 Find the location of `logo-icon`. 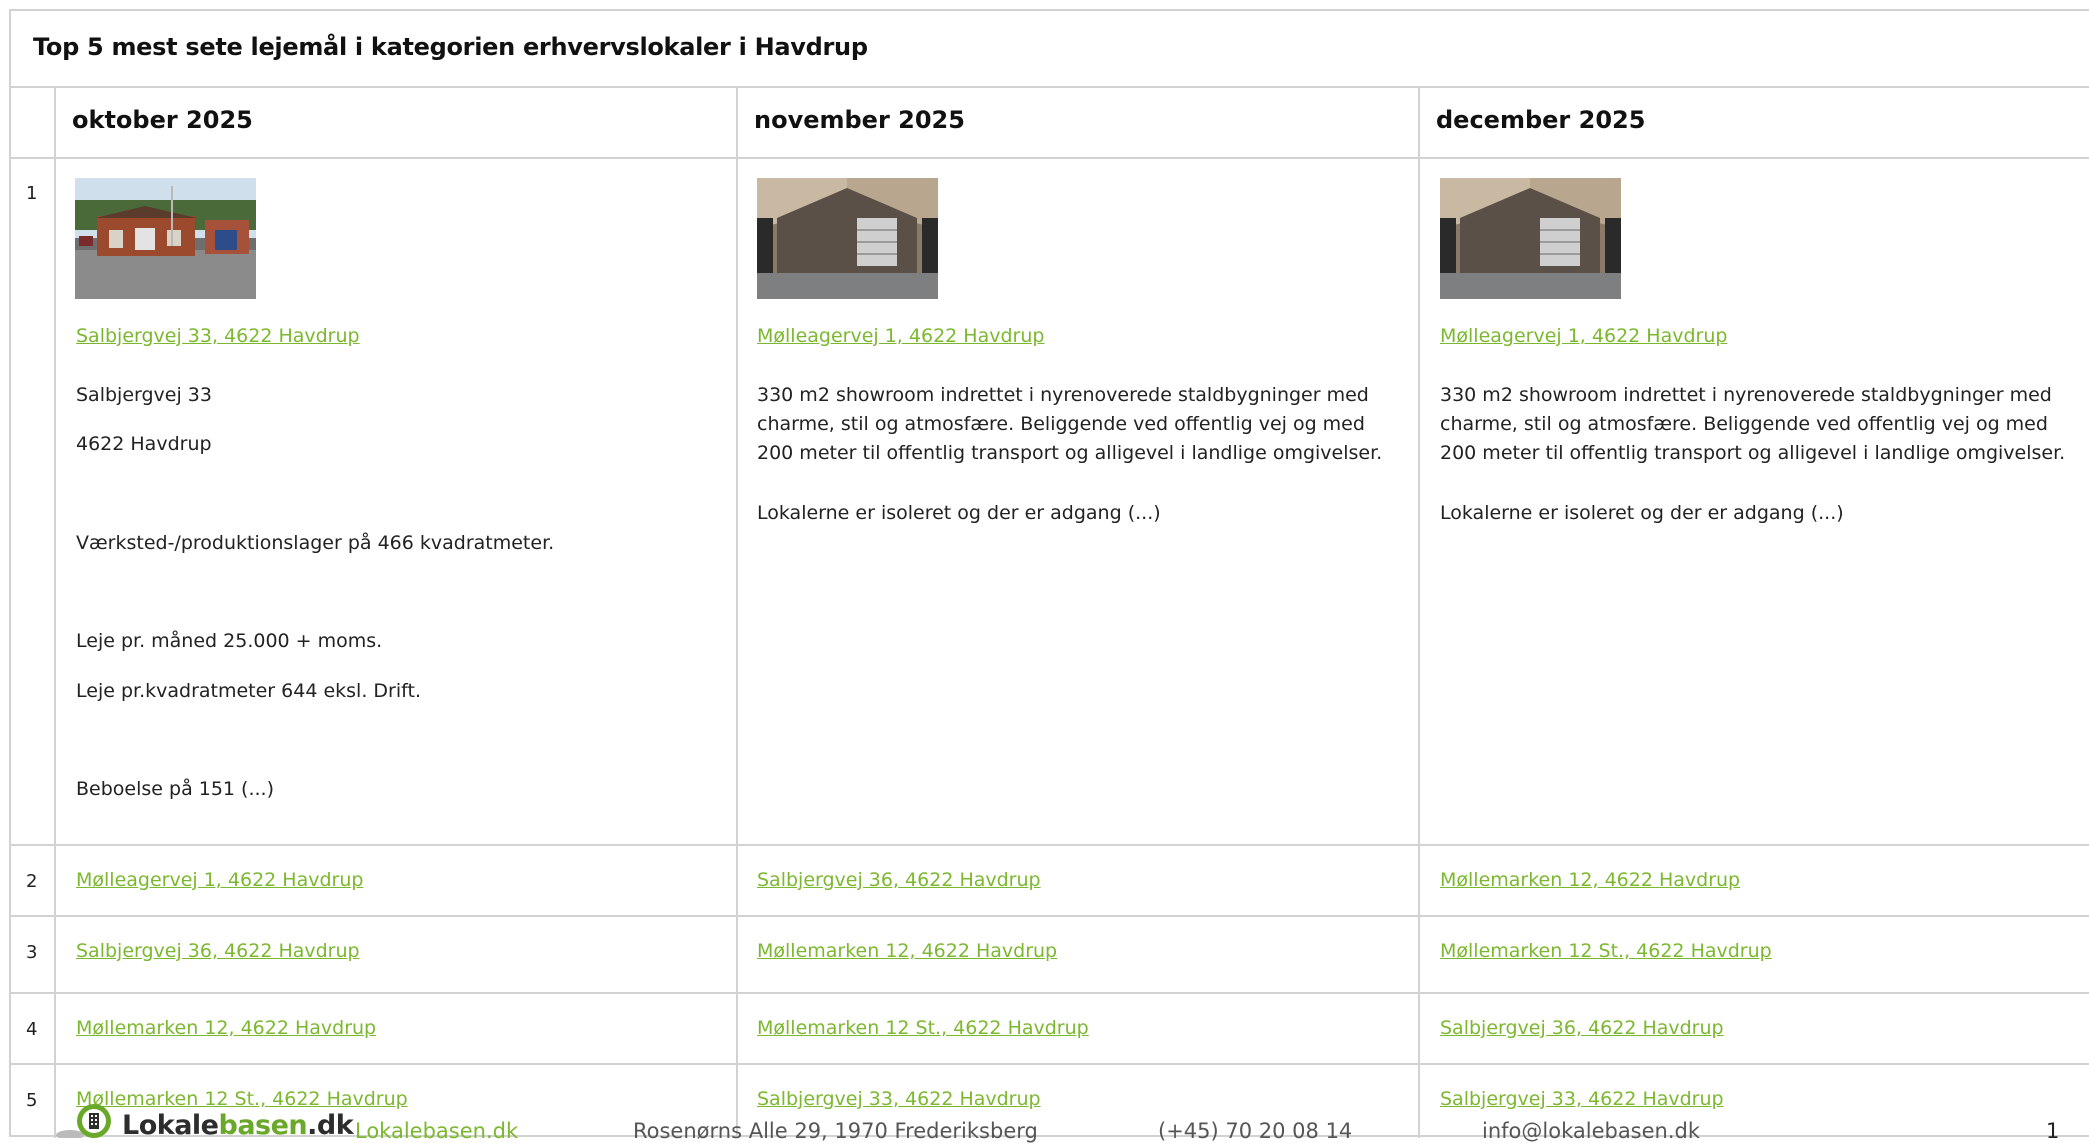

logo-icon is located at coordinates (83, 1121).